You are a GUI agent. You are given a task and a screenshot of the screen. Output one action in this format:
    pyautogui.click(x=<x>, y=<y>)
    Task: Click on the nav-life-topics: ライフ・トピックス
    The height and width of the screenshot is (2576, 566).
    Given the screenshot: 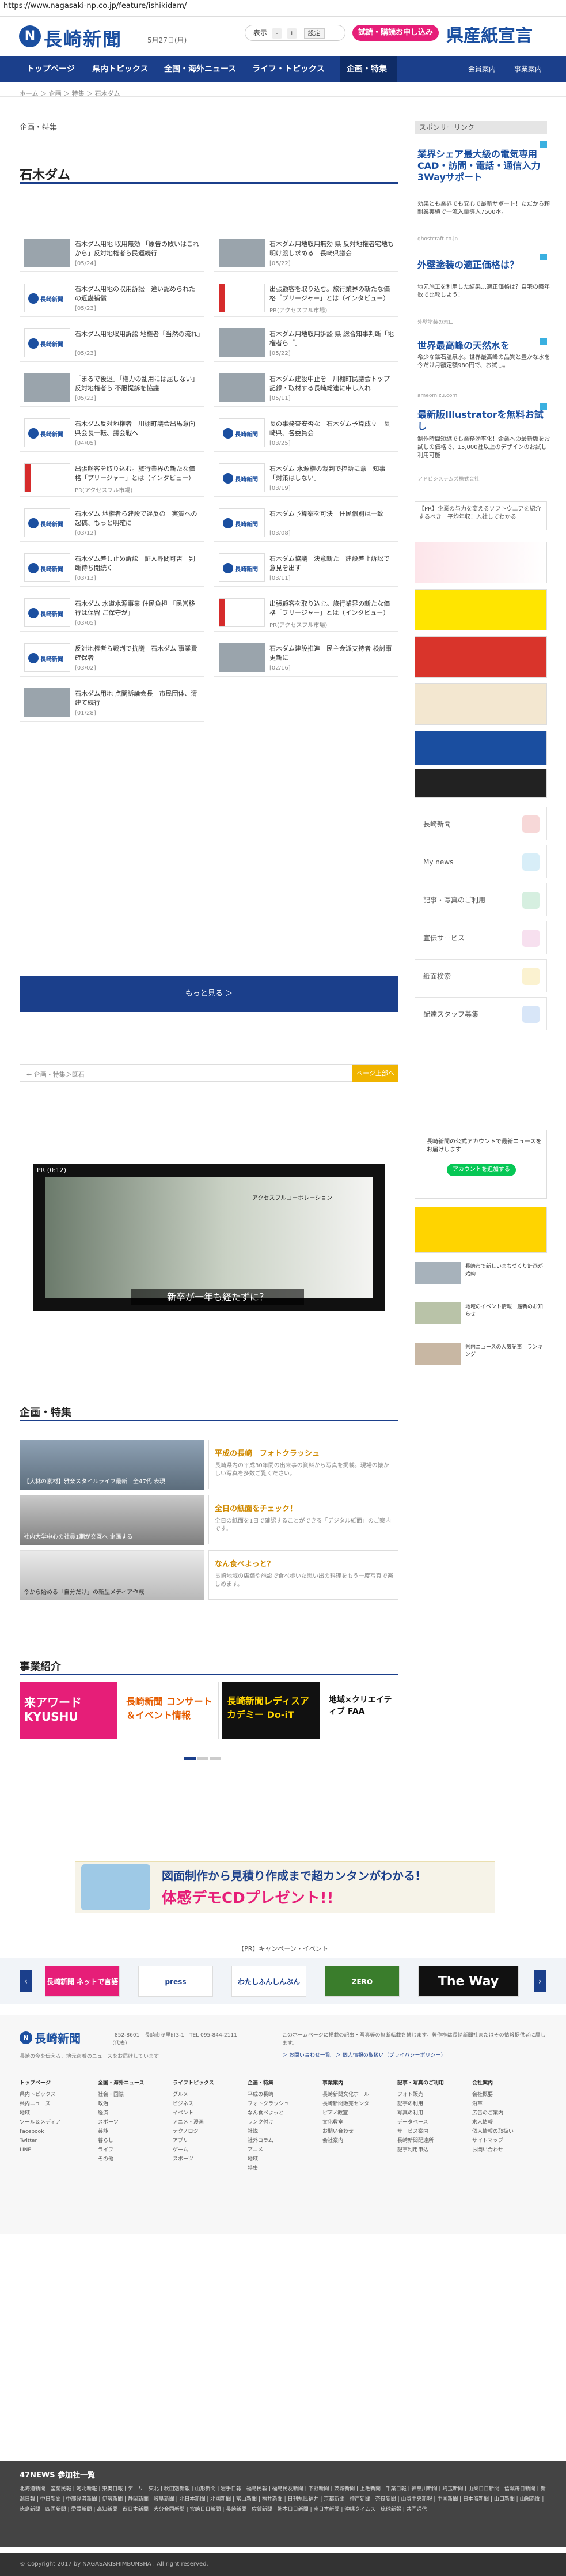 What is the action you would take?
    pyautogui.click(x=295, y=69)
    